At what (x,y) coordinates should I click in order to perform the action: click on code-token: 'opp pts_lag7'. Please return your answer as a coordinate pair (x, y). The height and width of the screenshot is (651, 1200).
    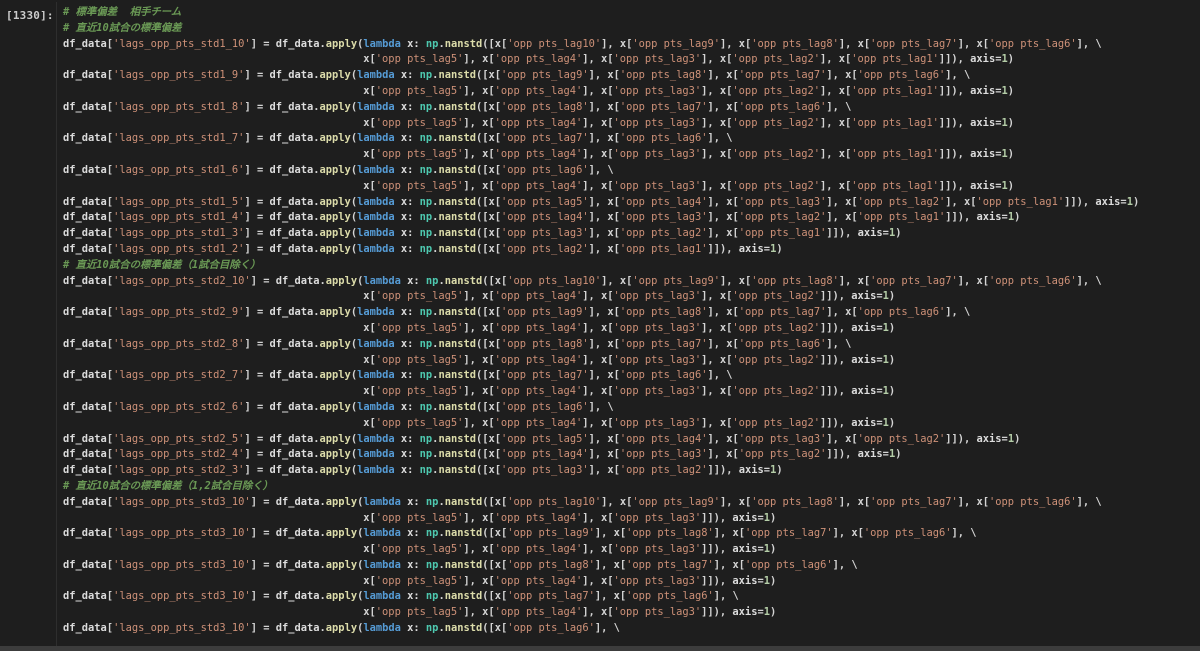
    Looking at the image, I should click on (545, 138).